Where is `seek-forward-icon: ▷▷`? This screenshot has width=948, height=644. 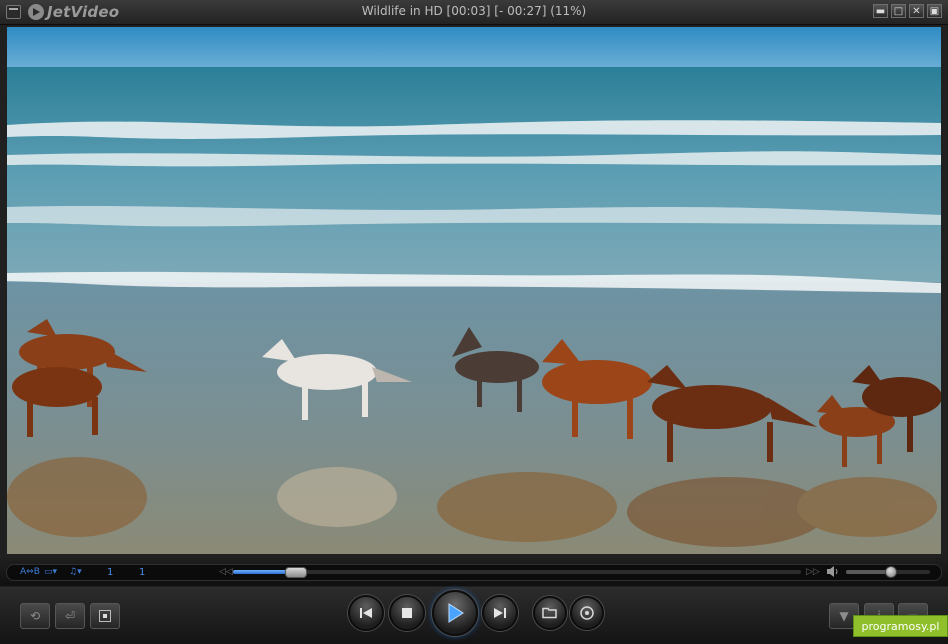 seek-forward-icon: ▷▷ is located at coordinates (813, 572).